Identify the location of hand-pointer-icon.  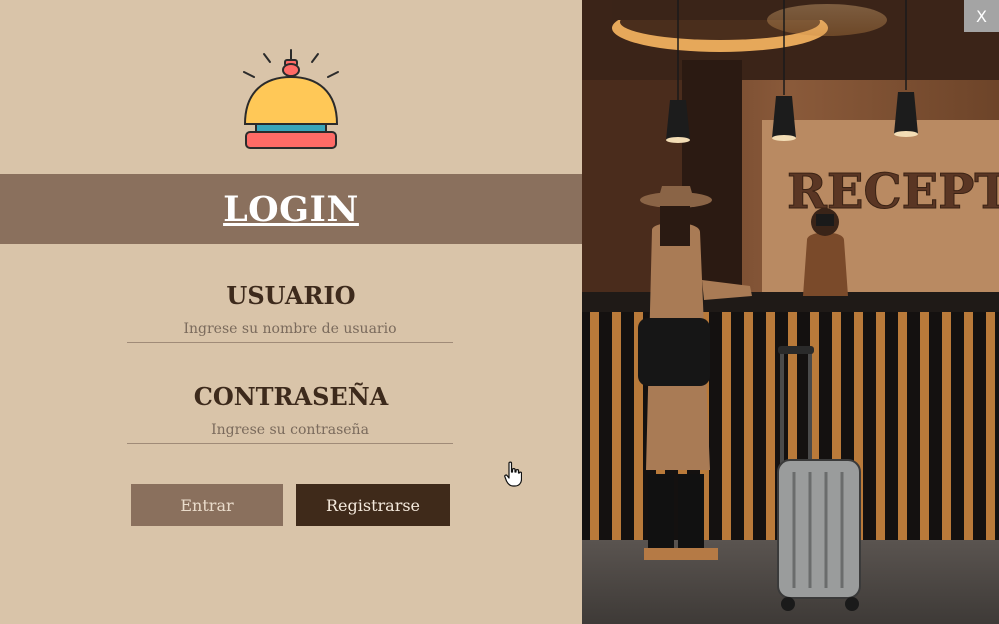
(513, 474).